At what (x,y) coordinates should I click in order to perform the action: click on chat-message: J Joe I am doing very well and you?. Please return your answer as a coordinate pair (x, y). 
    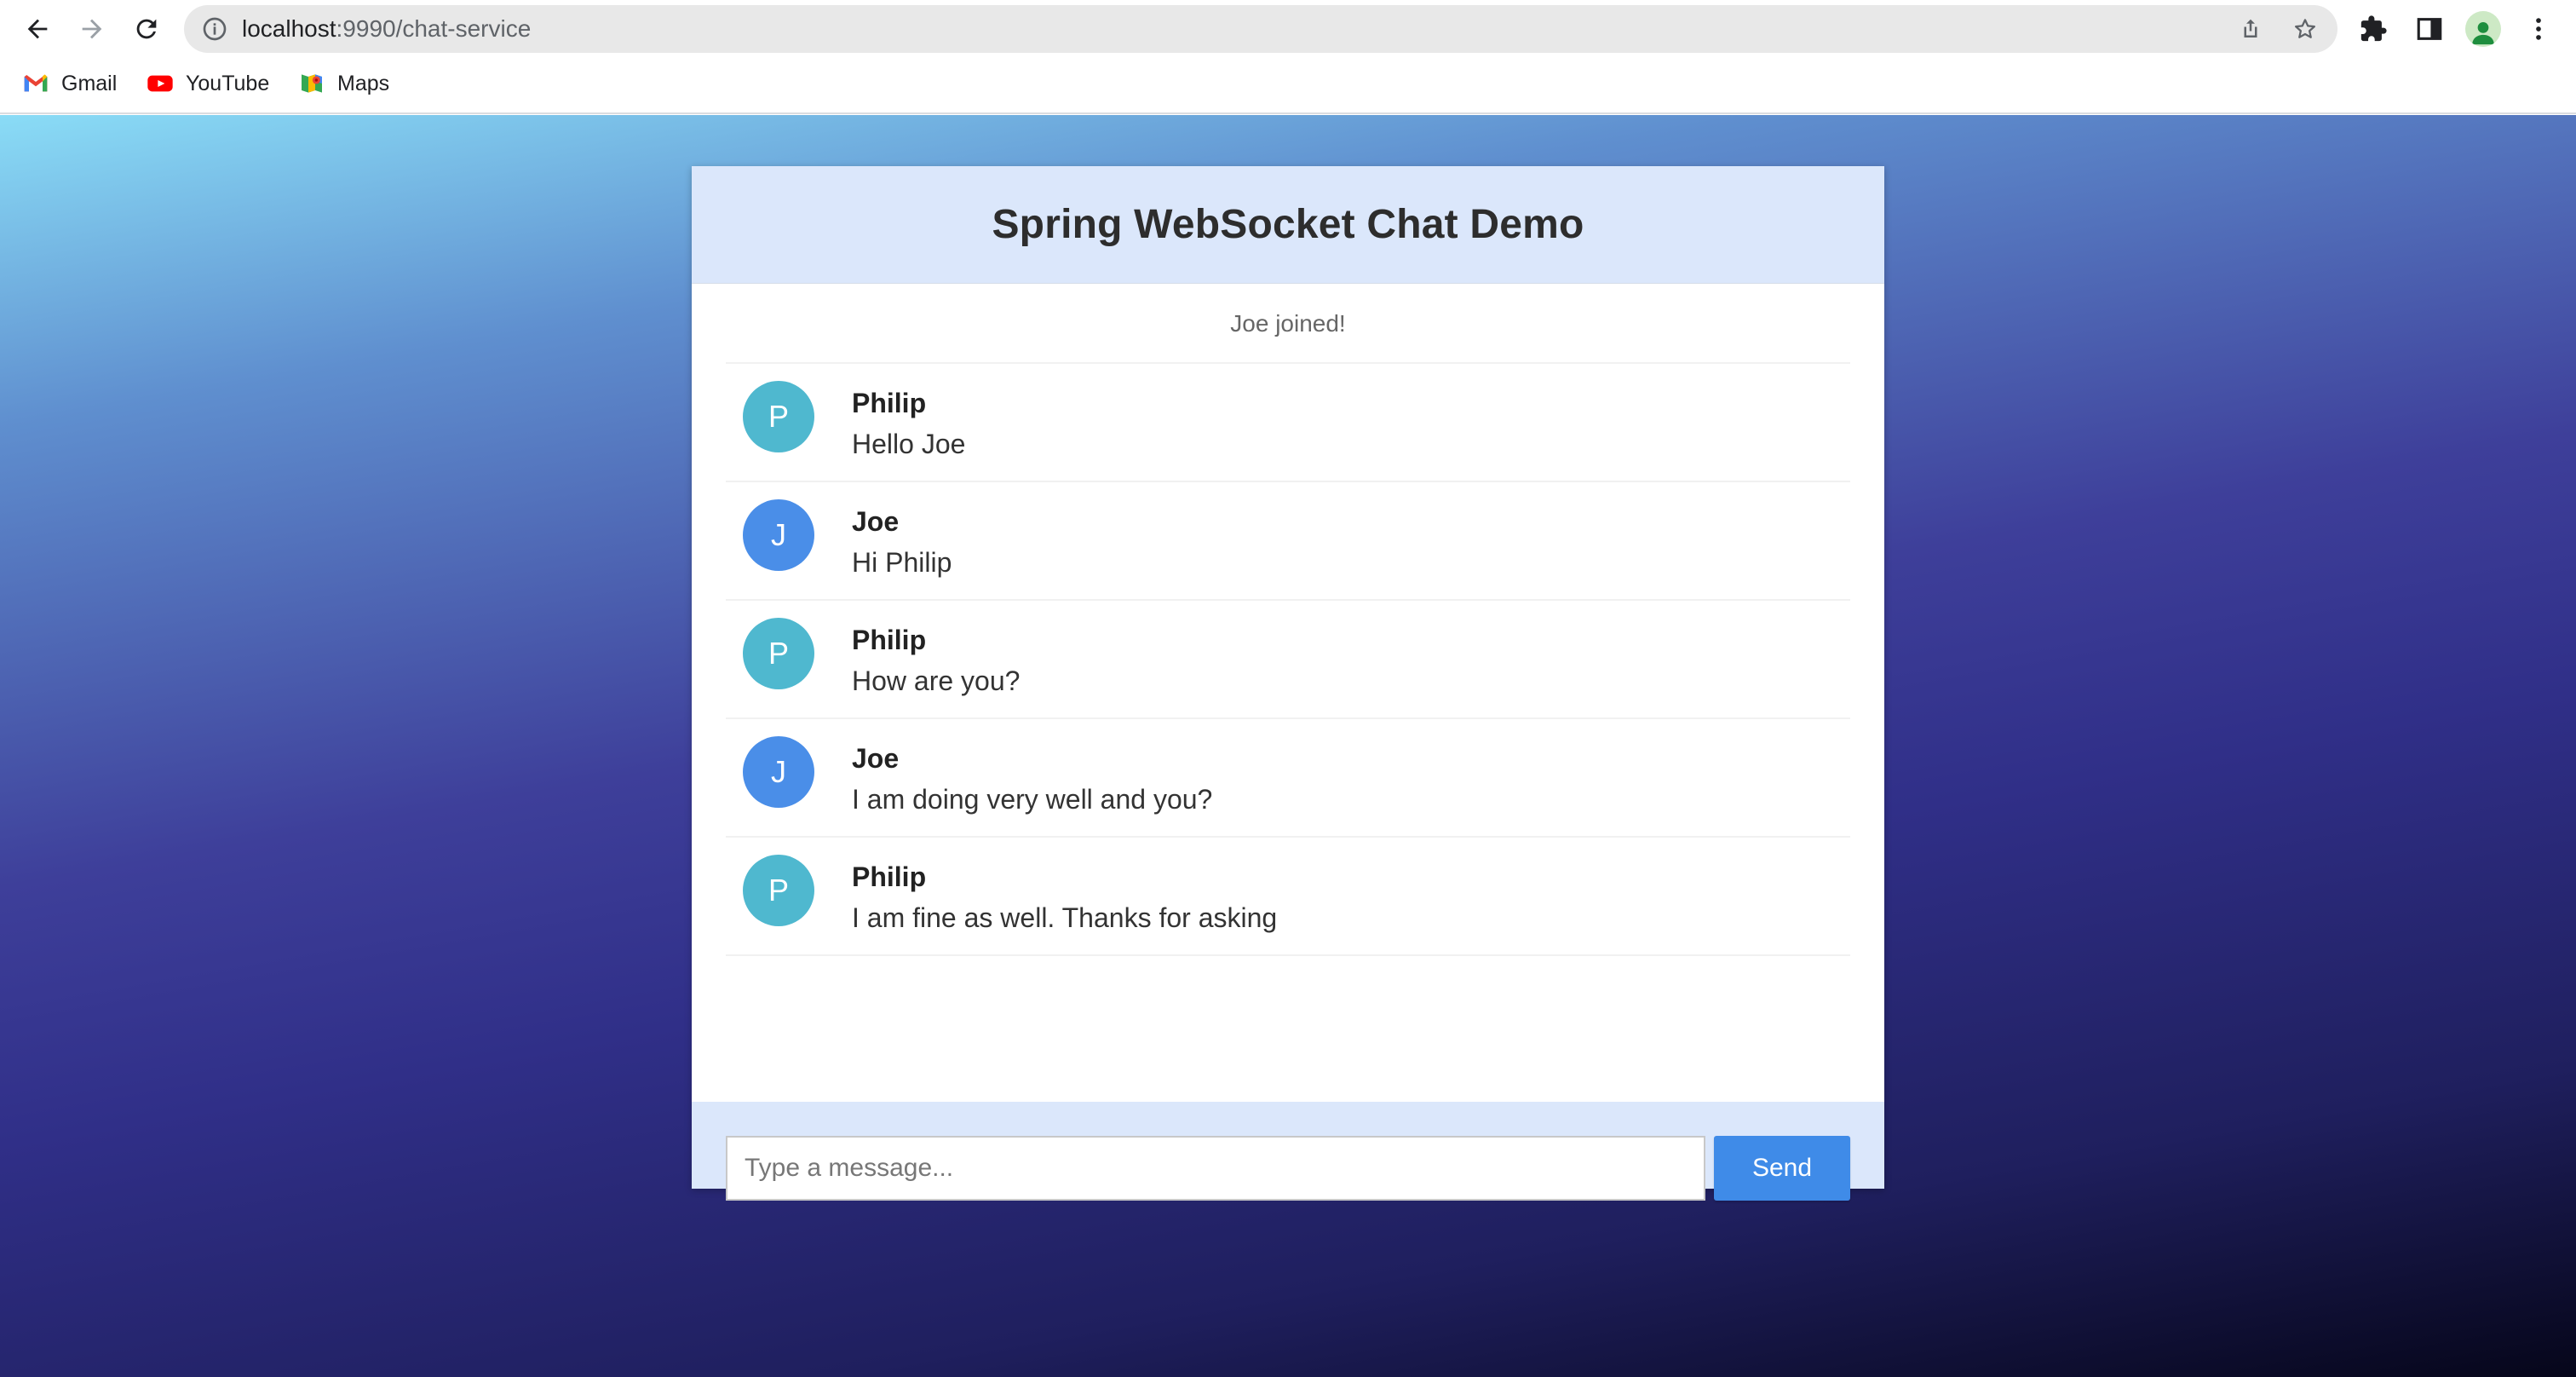
    Looking at the image, I should click on (1288, 778).